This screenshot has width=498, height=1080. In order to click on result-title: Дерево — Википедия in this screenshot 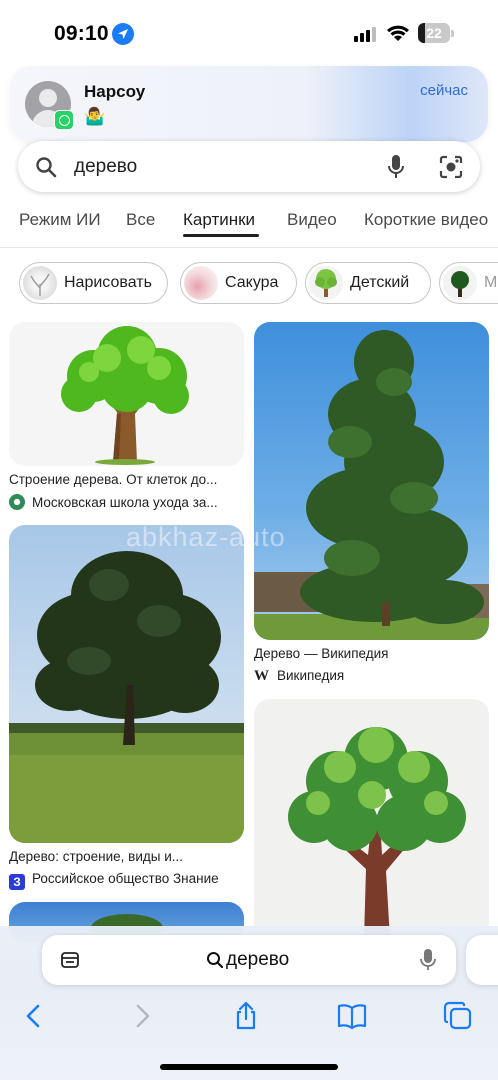, I will do `click(371, 653)`.